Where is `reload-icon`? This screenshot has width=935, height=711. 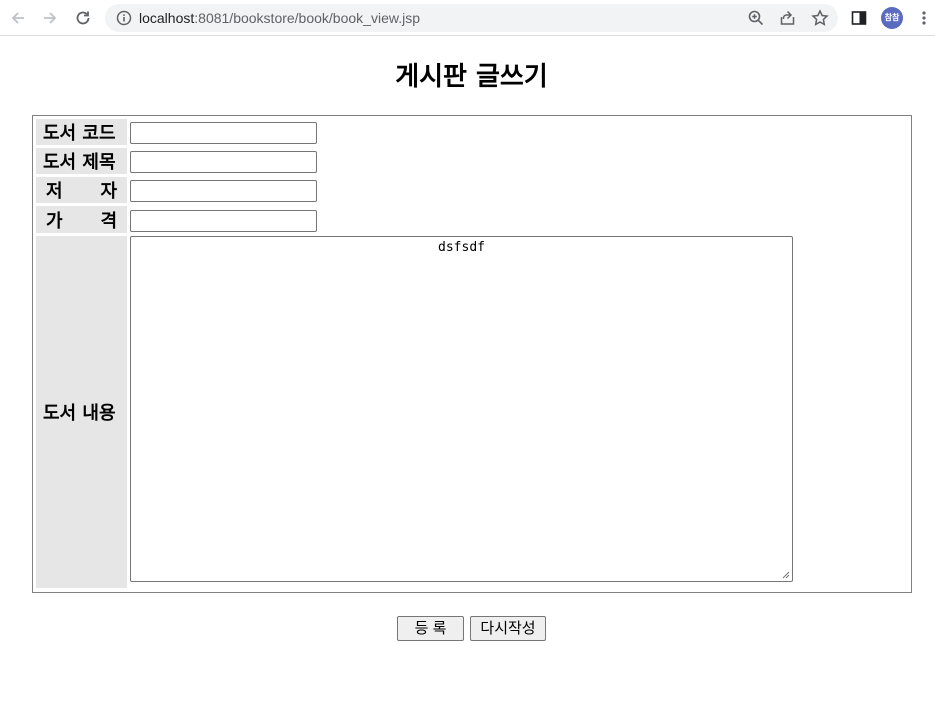 reload-icon is located at coordinates (83, 18).